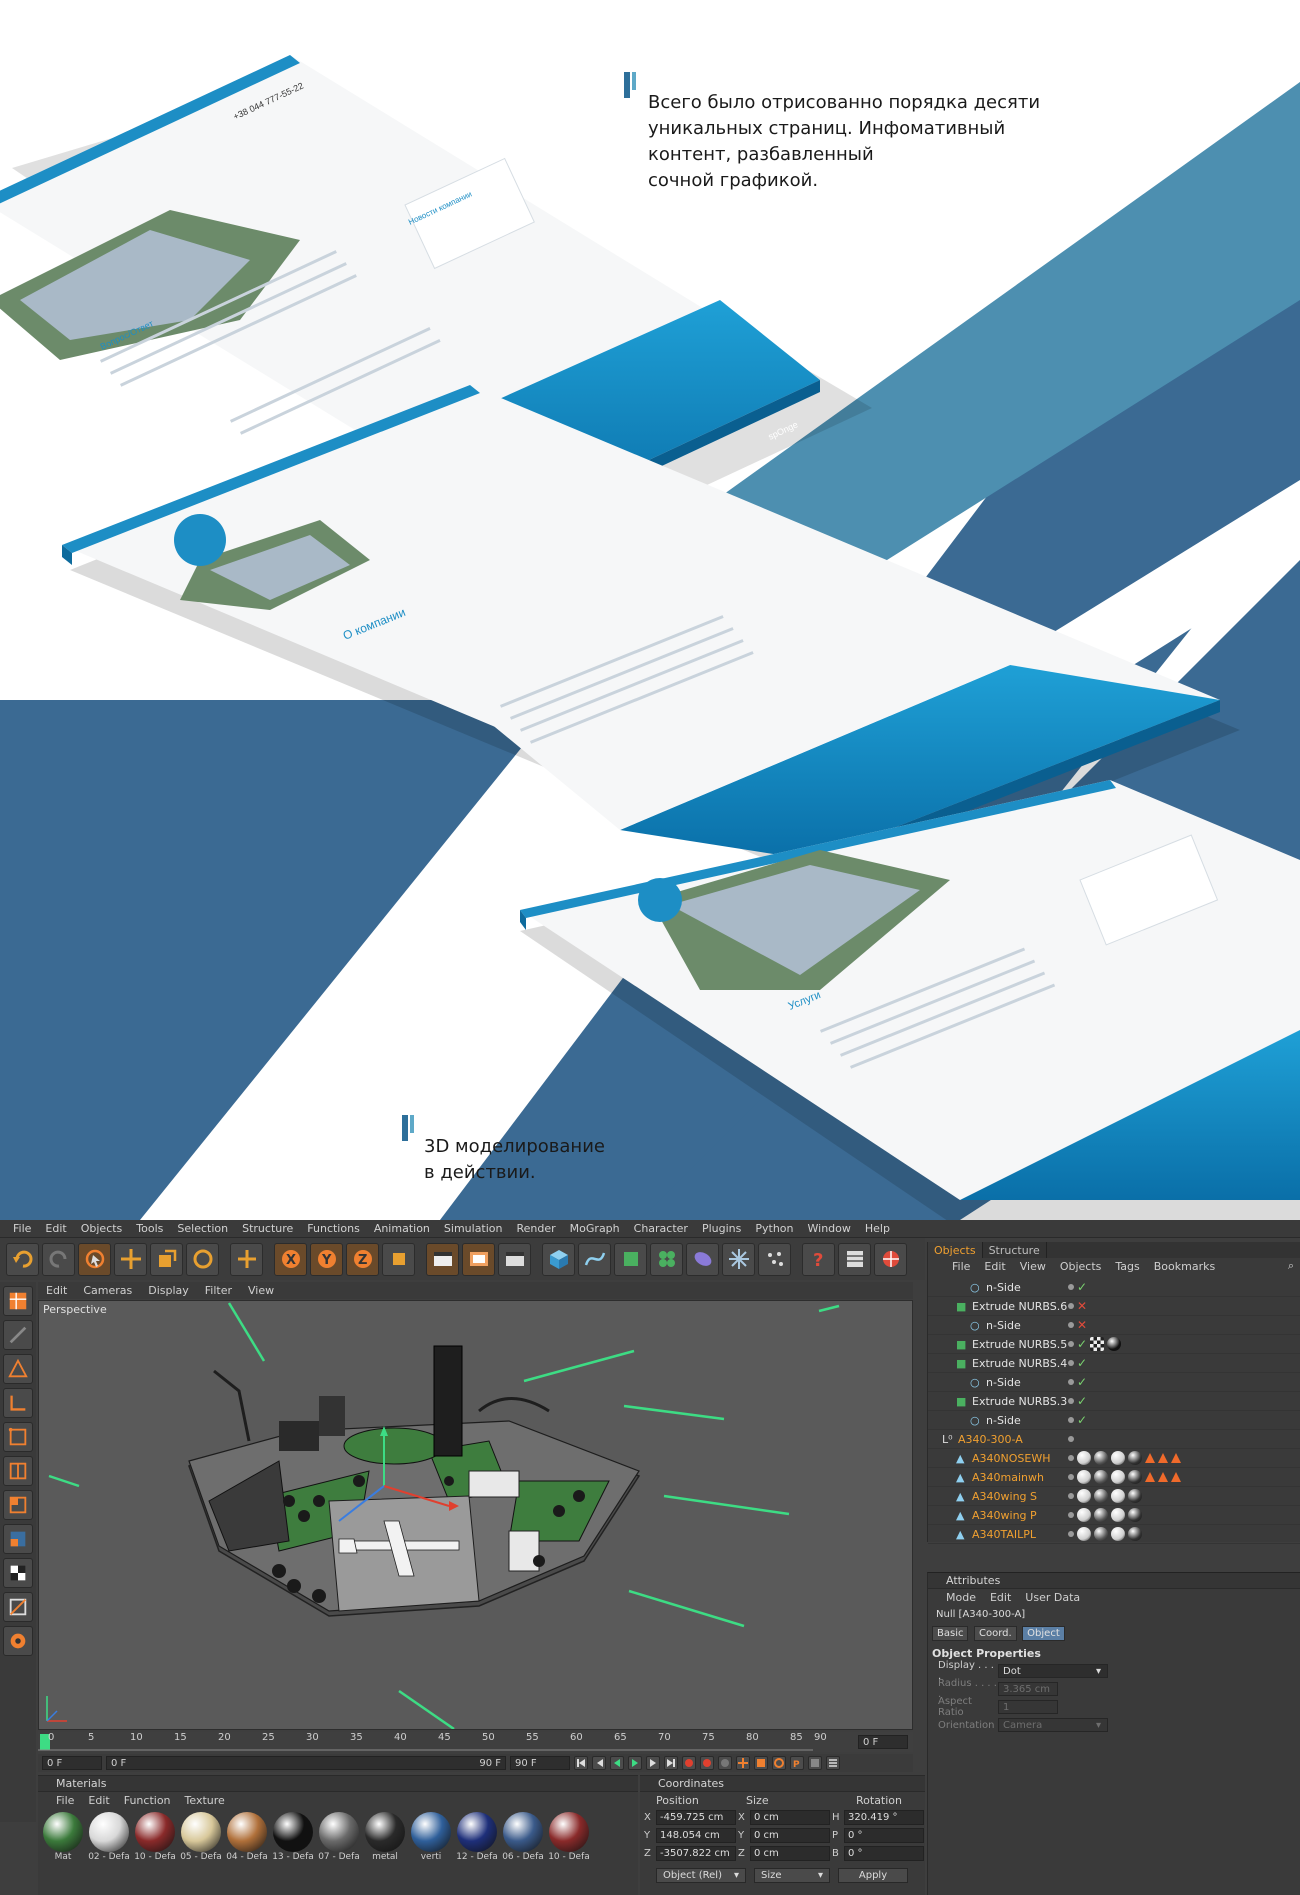 The image size is (1300, 1895). What do you see at coordinates (558, 1259) in the screenshot?
I see `cube-icon` at bounding box center [558, 1259].